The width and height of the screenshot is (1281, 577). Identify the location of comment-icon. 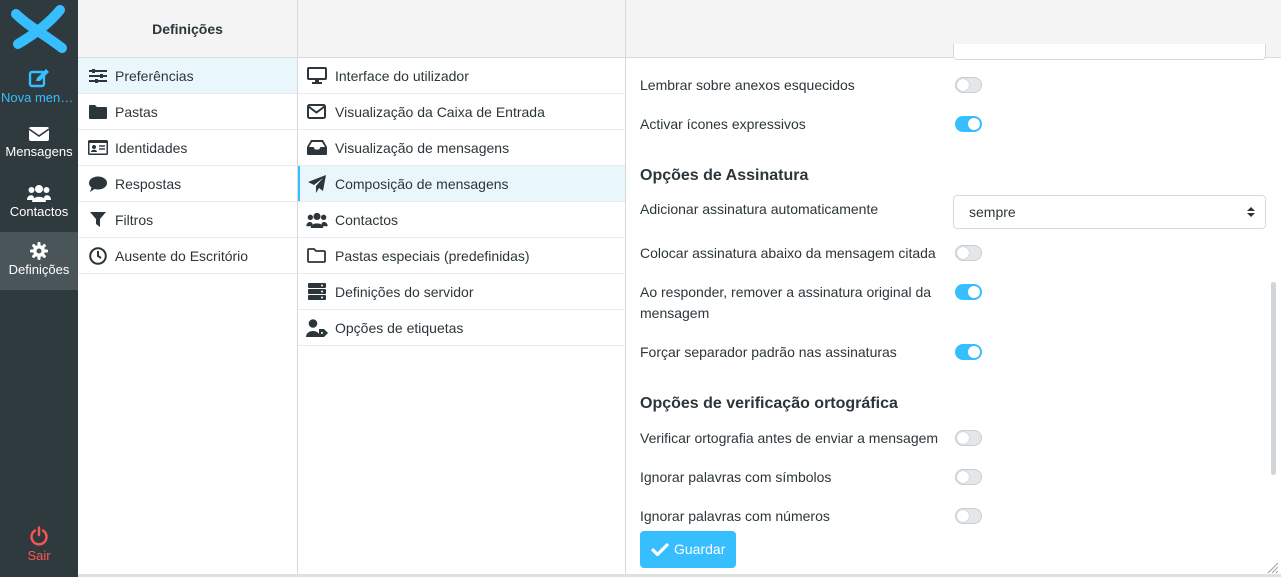
(97, 184).